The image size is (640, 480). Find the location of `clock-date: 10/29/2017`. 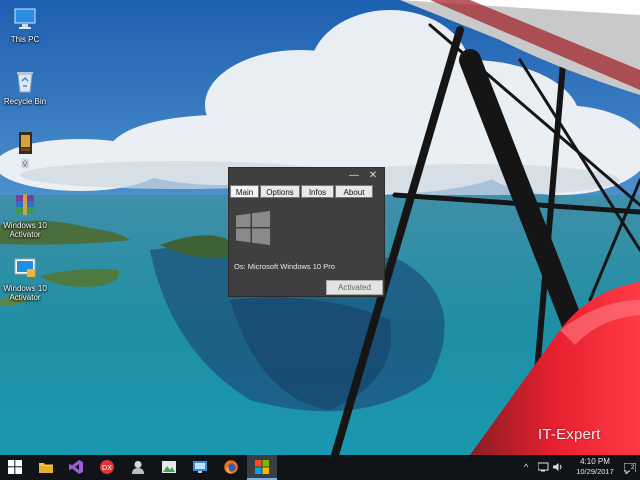

clock-date: 10/29/2017 is located at coordinates (595, 471).